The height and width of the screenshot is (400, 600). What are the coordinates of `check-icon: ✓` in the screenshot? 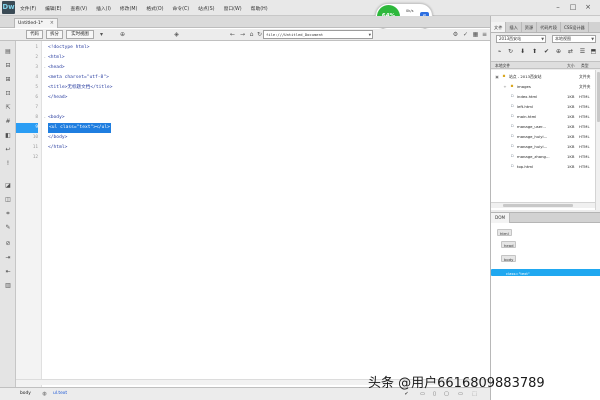 It's located at (465, 34).